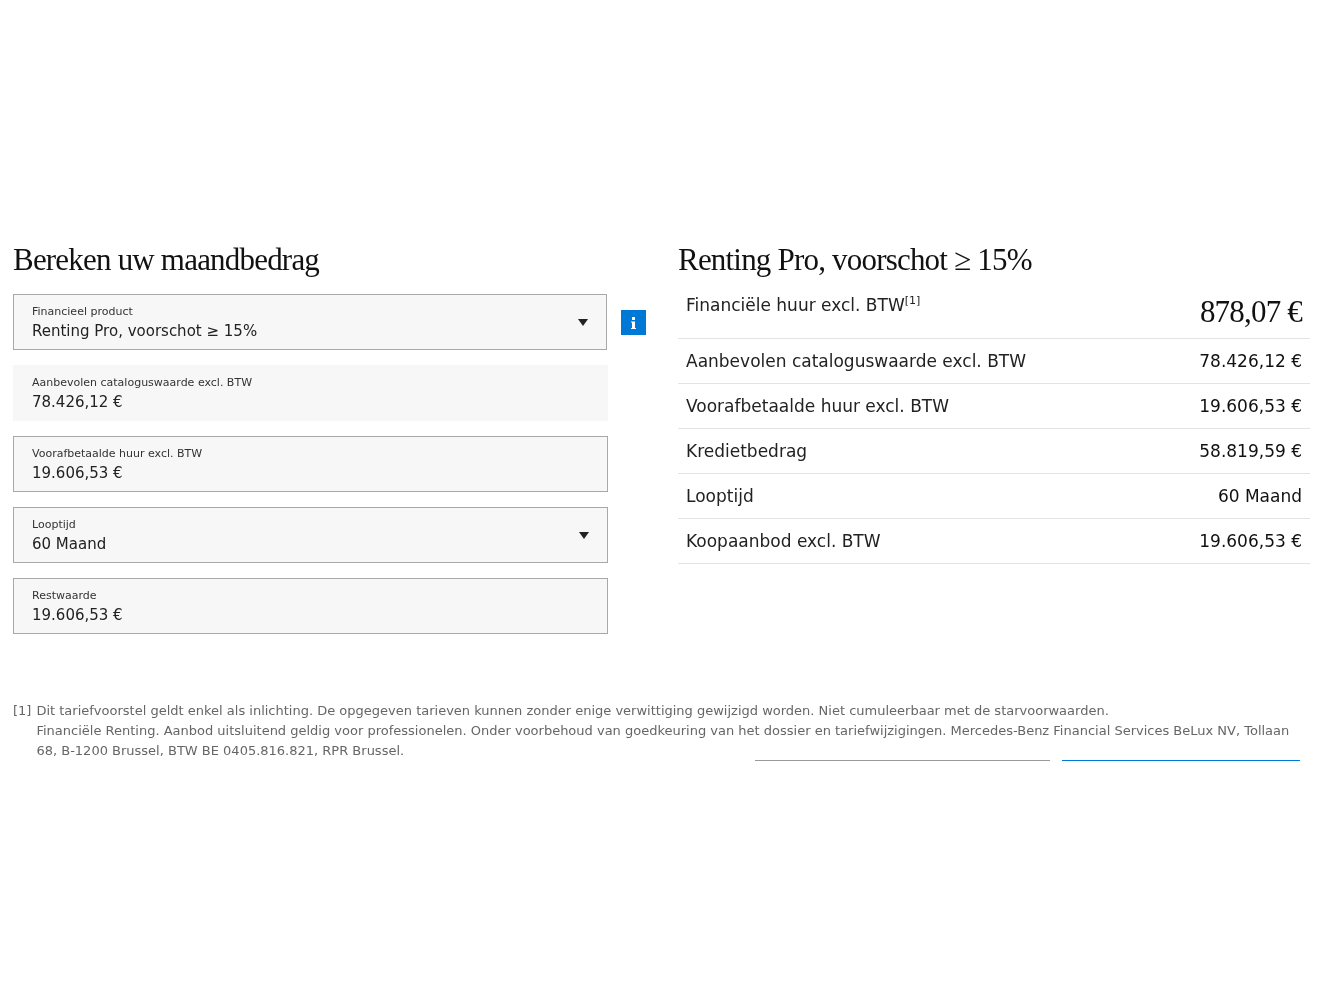 The width and height of the screenshot is (1318, 988). I want to click on monthly-amount: 878,07 €, so click(1250, 312).